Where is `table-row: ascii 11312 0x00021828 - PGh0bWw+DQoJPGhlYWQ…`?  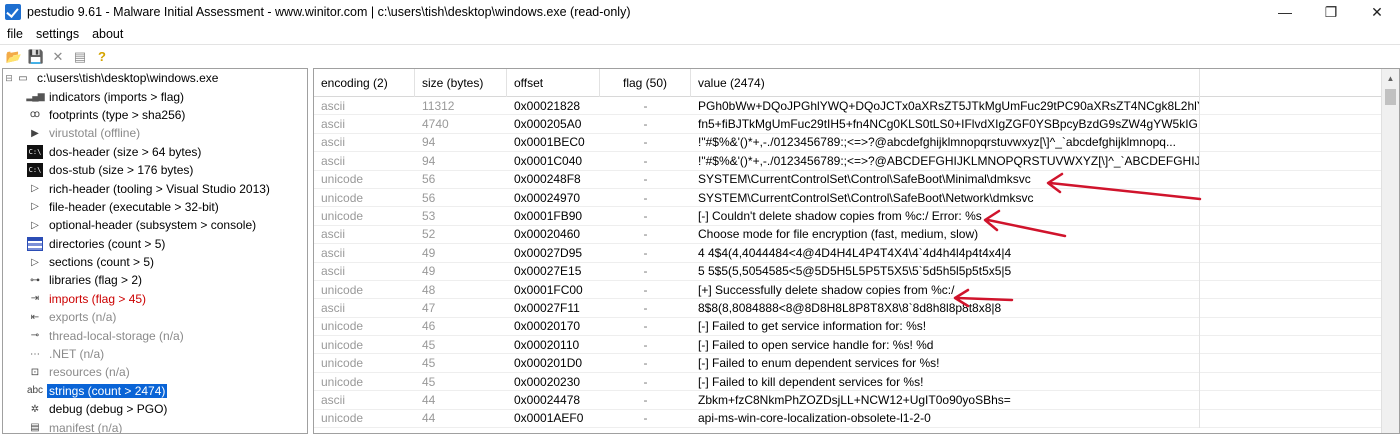
table-row: ascii 11312 0x00021828 - PGh0bWw+DQoJPGhlYWQ… is located at coordinates (848, 106).